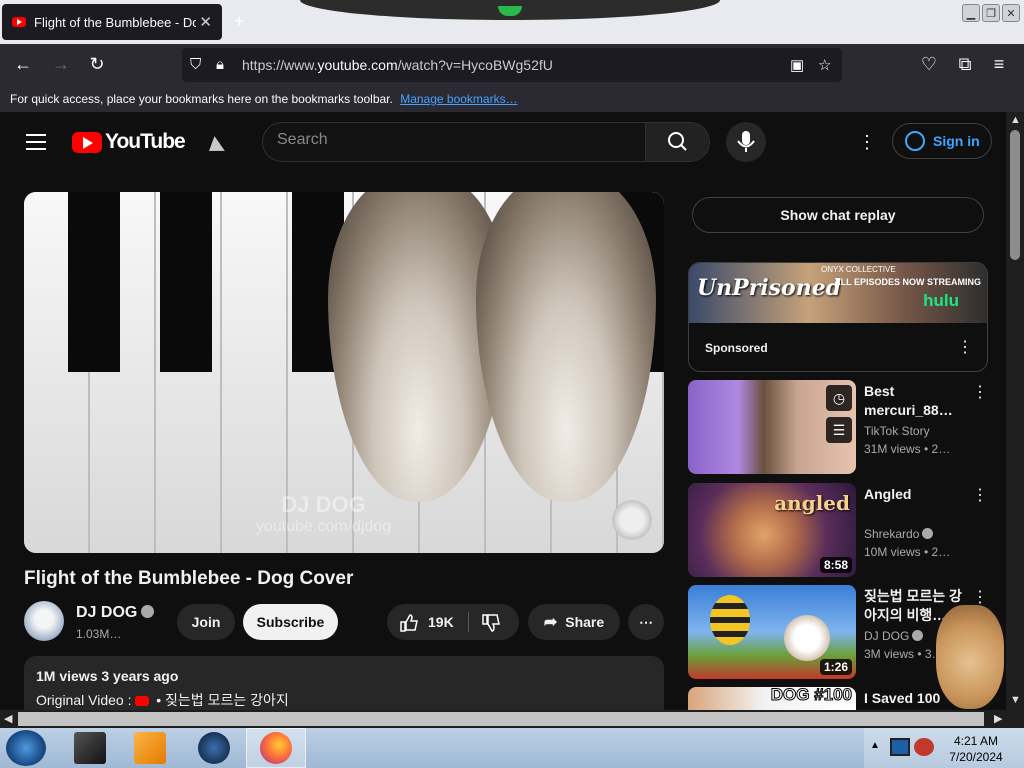 This screenshot has height=768, width=1024. I want to click on search-icon, so click(677, 141).